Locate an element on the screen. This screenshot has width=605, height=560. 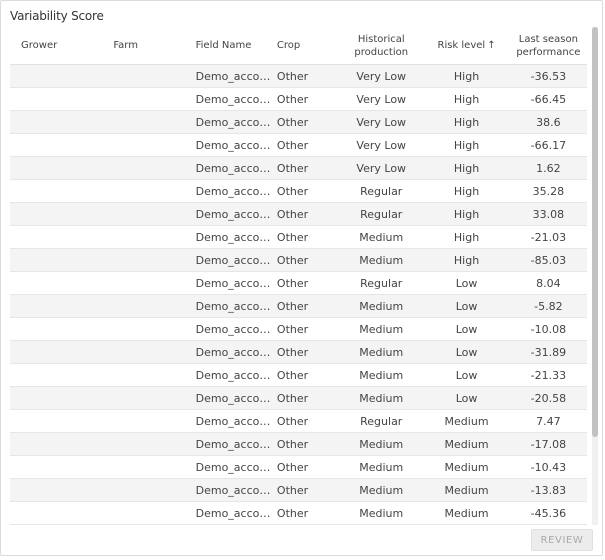
table-row: Demo_accou… Other Very Low High -66.45 is located at coordinates (298, 99).